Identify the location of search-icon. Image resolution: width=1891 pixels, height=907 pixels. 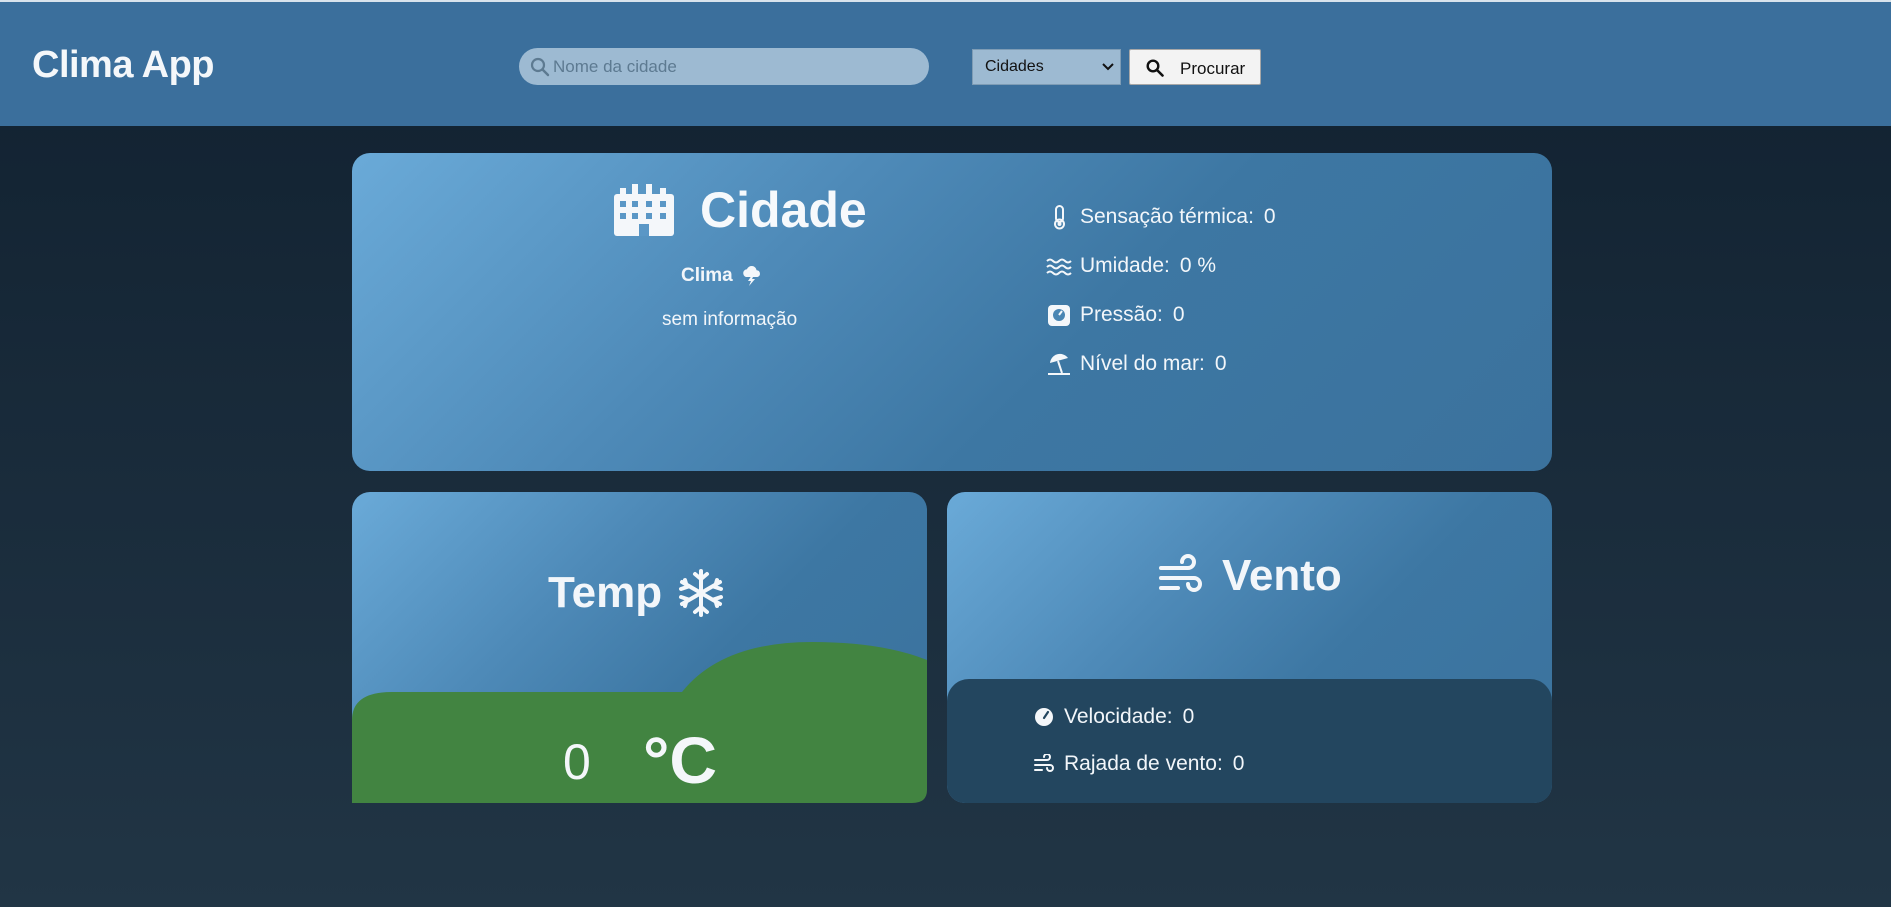
(540, 67).